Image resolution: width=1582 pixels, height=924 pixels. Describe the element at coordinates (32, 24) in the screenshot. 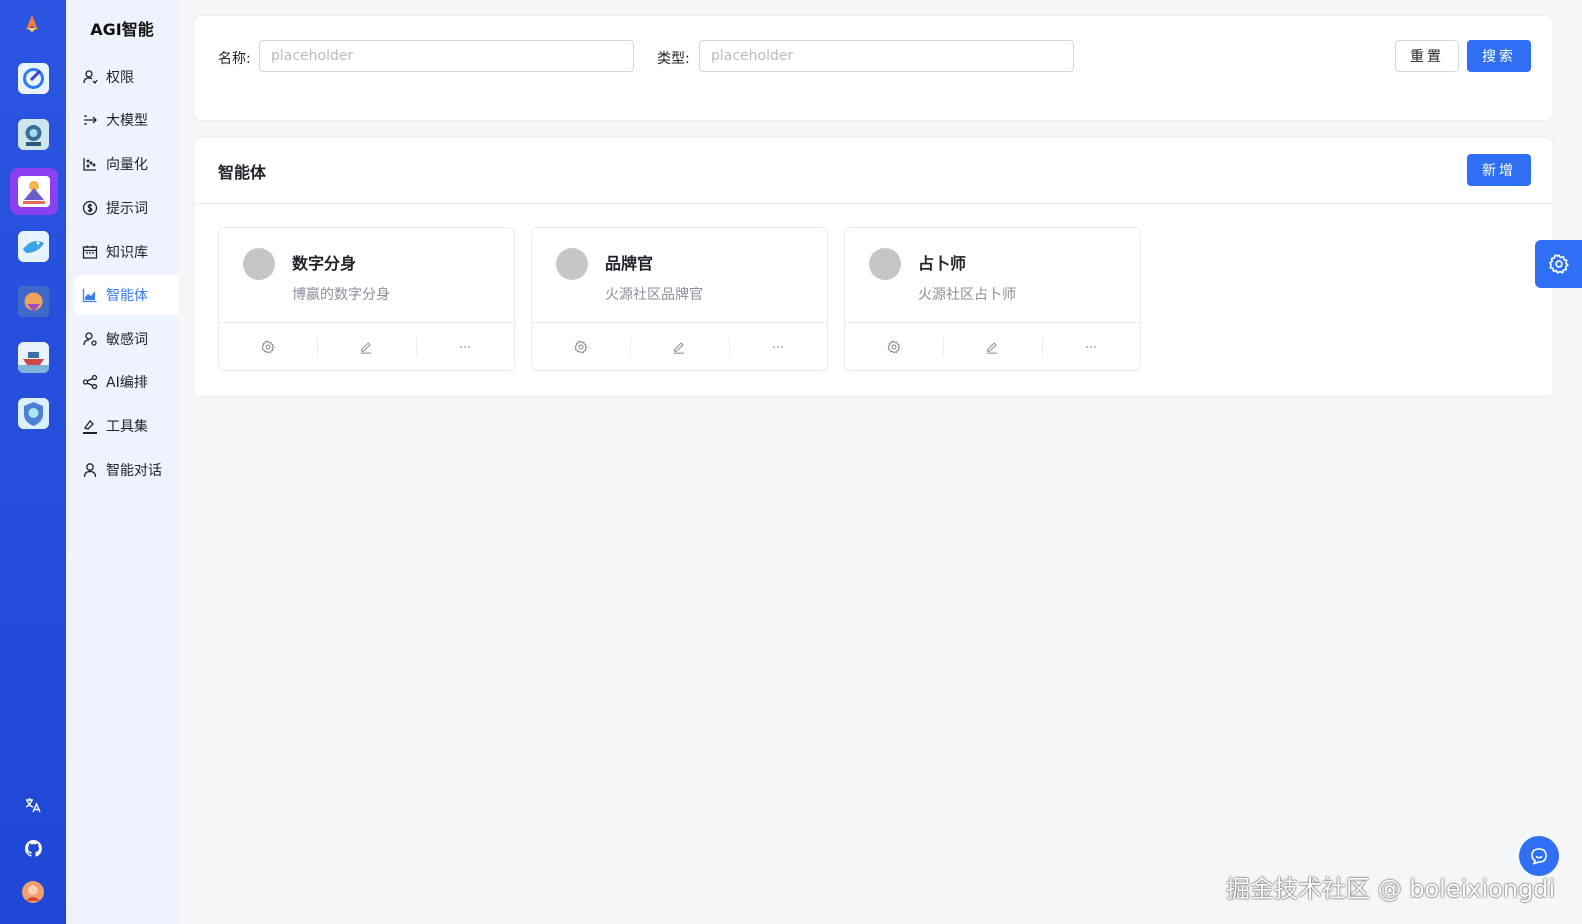

I see `brand-logo-icon` at that location.